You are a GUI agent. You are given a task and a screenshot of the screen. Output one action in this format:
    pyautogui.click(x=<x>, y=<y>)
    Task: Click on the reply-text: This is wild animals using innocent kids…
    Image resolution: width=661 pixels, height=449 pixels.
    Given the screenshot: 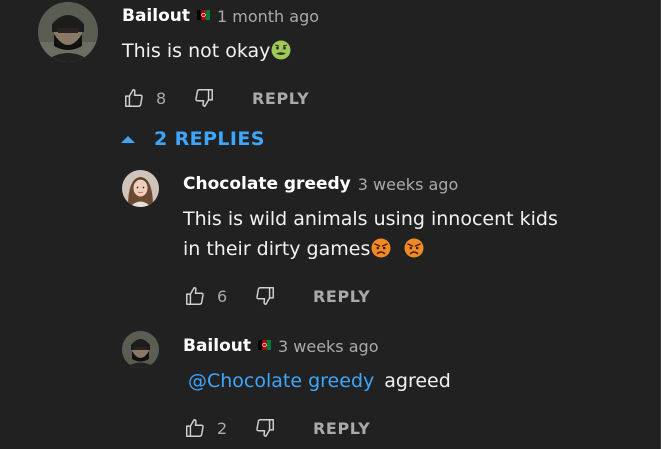 What is the action you would take?
    pyautogui.click(x=370, y=234)
    